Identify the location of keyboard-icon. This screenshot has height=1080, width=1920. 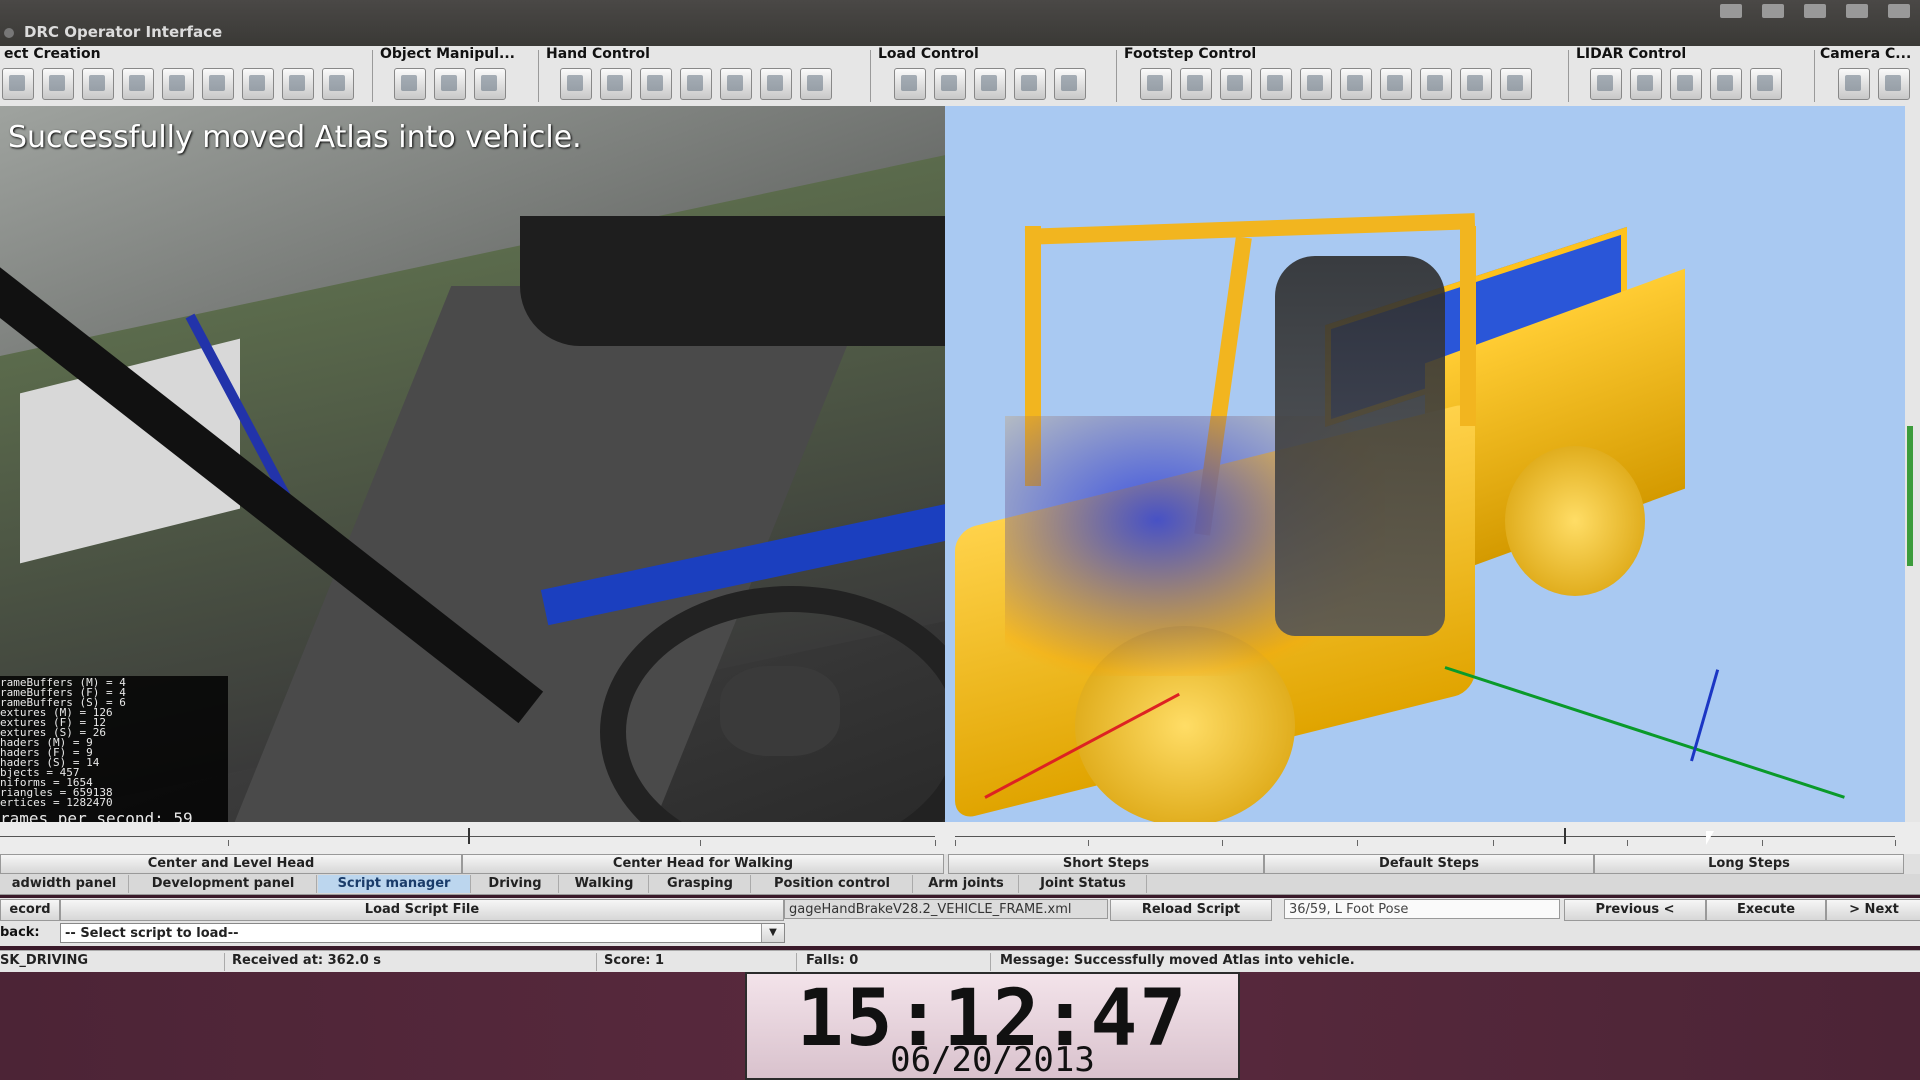
(1731, 11).